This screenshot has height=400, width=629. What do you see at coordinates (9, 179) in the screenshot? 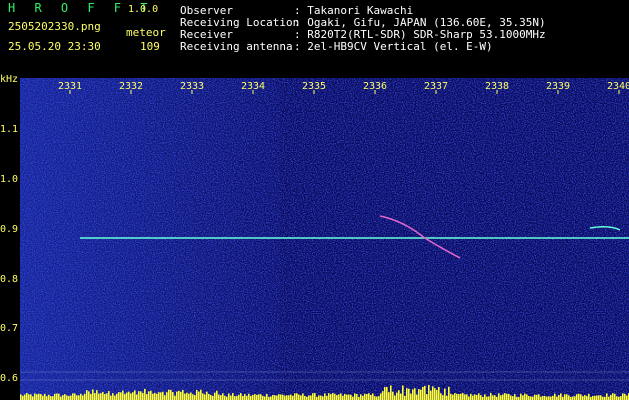
I see `y-tick-label: 1.0` at bounding box center [9, 179].